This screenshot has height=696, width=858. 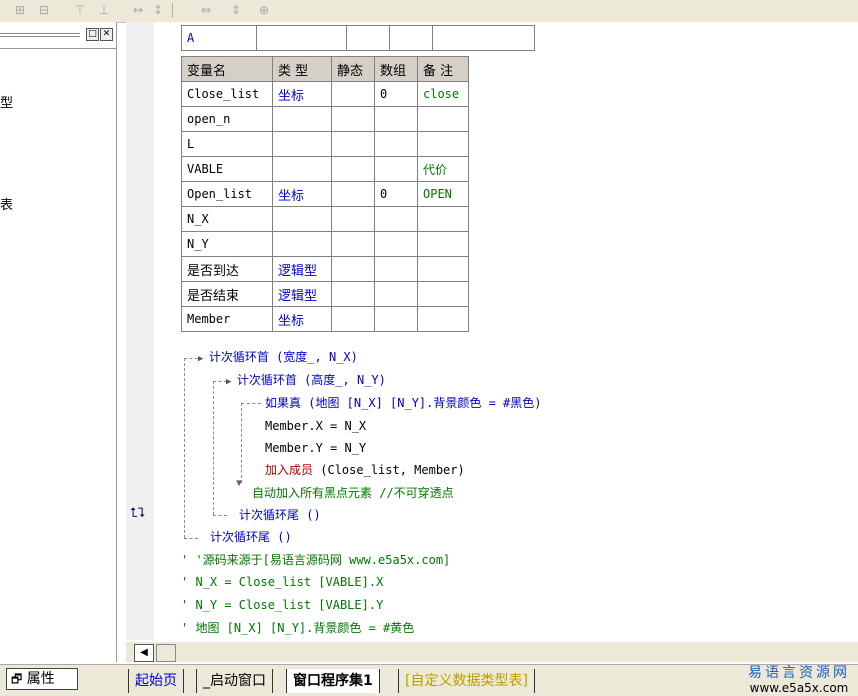 What do you see at coordinates (492, 652) in the screenshot?
I see `horizontal-scrollbar: ◀` at bounding box center [492, 652].